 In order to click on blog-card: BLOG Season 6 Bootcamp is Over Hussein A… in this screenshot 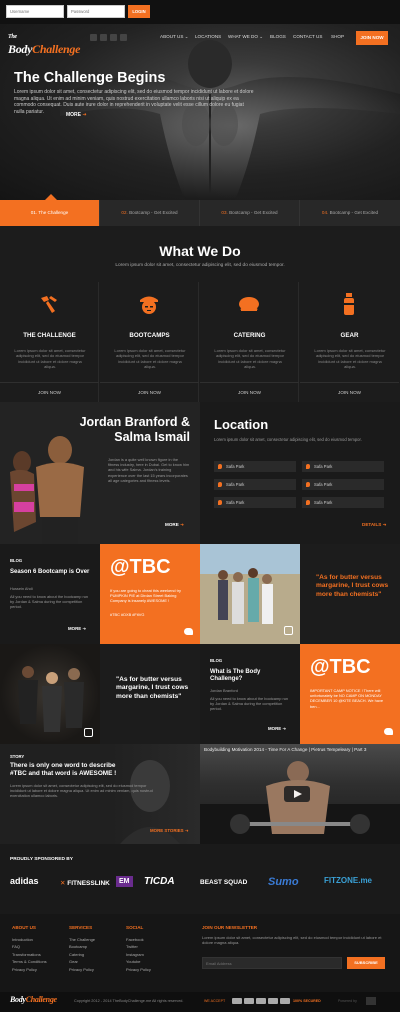, I will do `click(50, 594)`.